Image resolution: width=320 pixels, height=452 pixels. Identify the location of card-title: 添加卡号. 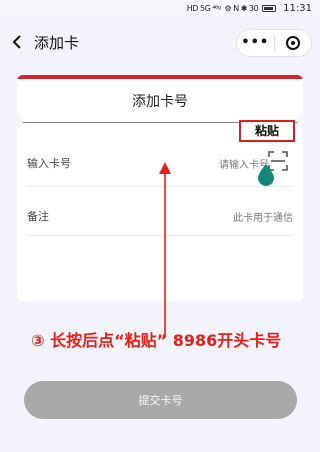
(160, 102).